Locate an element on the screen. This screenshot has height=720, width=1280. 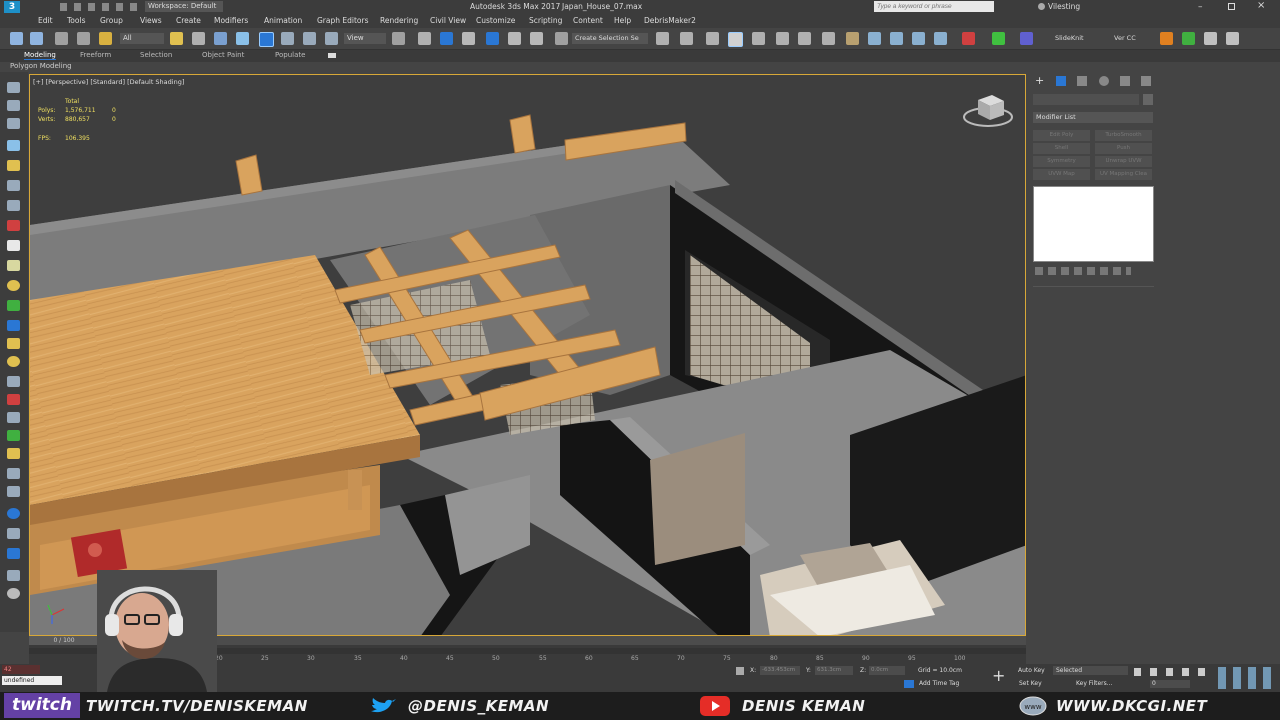
ribbon-options-icon is located at coordinates (332, 55).